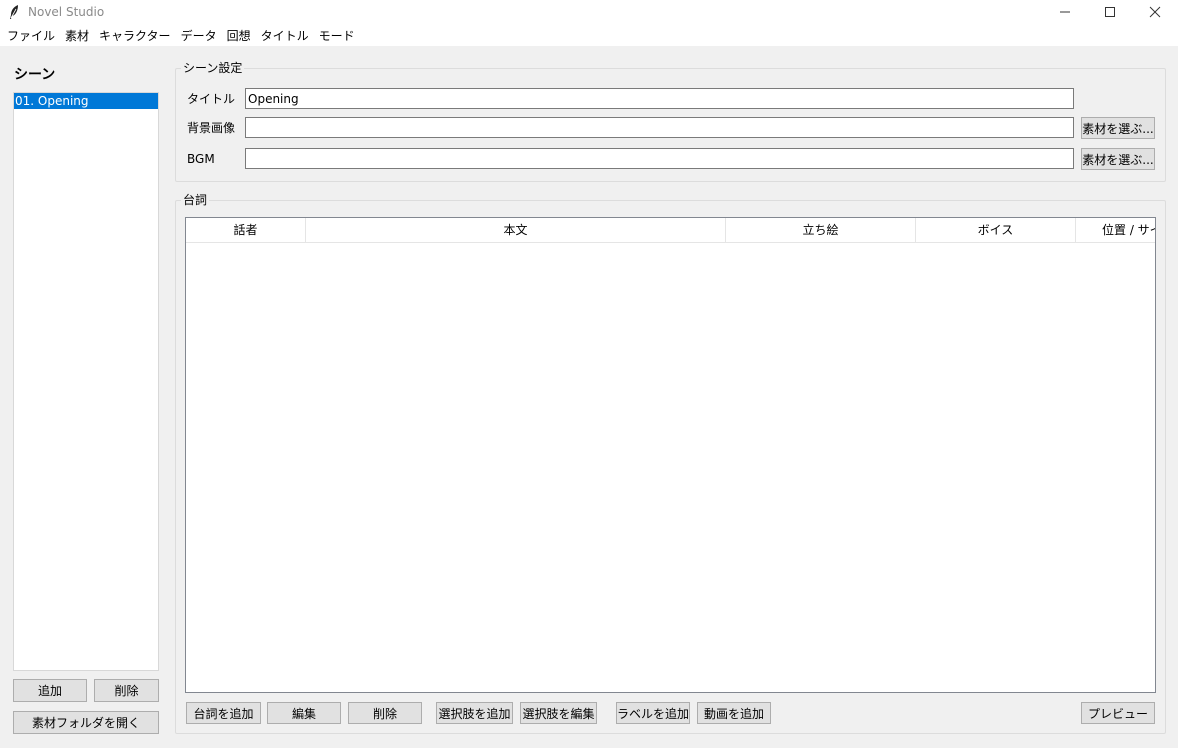 The height and width of the screenshot is (748, 1178). What do you see at coordinates (821, 230) in the screenshot?
I see `column-header-portrait: 立ち絵` at bounding box center [821, 230].